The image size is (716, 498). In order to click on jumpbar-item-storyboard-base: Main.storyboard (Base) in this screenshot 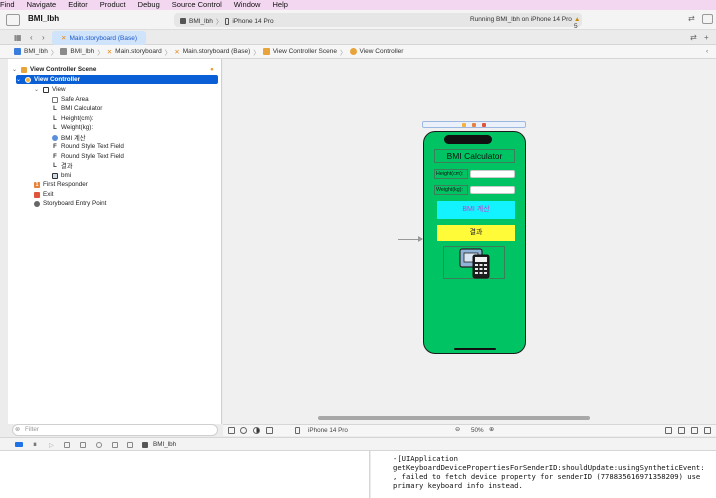, I will do `click(217, 51)`.